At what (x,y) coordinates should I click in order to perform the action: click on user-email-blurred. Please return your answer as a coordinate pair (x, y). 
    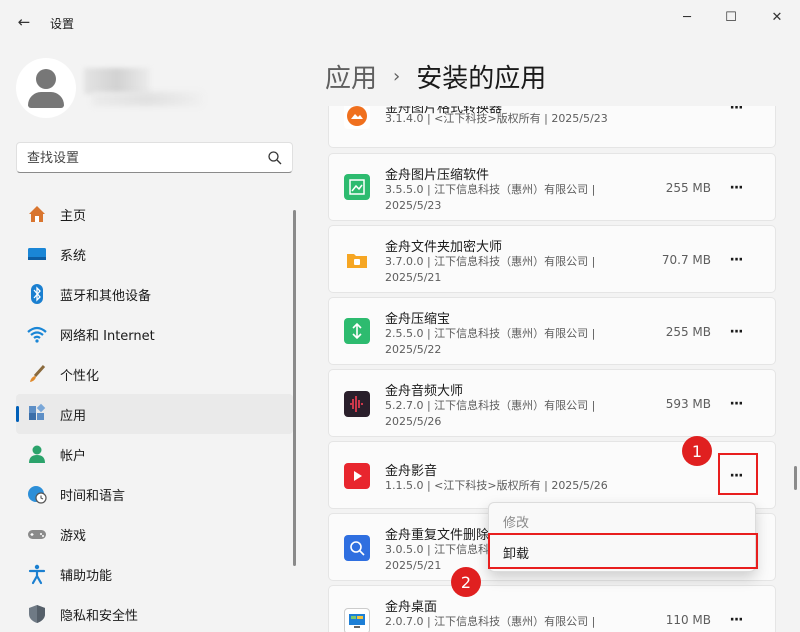
    Looking at the image, I should click on (147, 99).